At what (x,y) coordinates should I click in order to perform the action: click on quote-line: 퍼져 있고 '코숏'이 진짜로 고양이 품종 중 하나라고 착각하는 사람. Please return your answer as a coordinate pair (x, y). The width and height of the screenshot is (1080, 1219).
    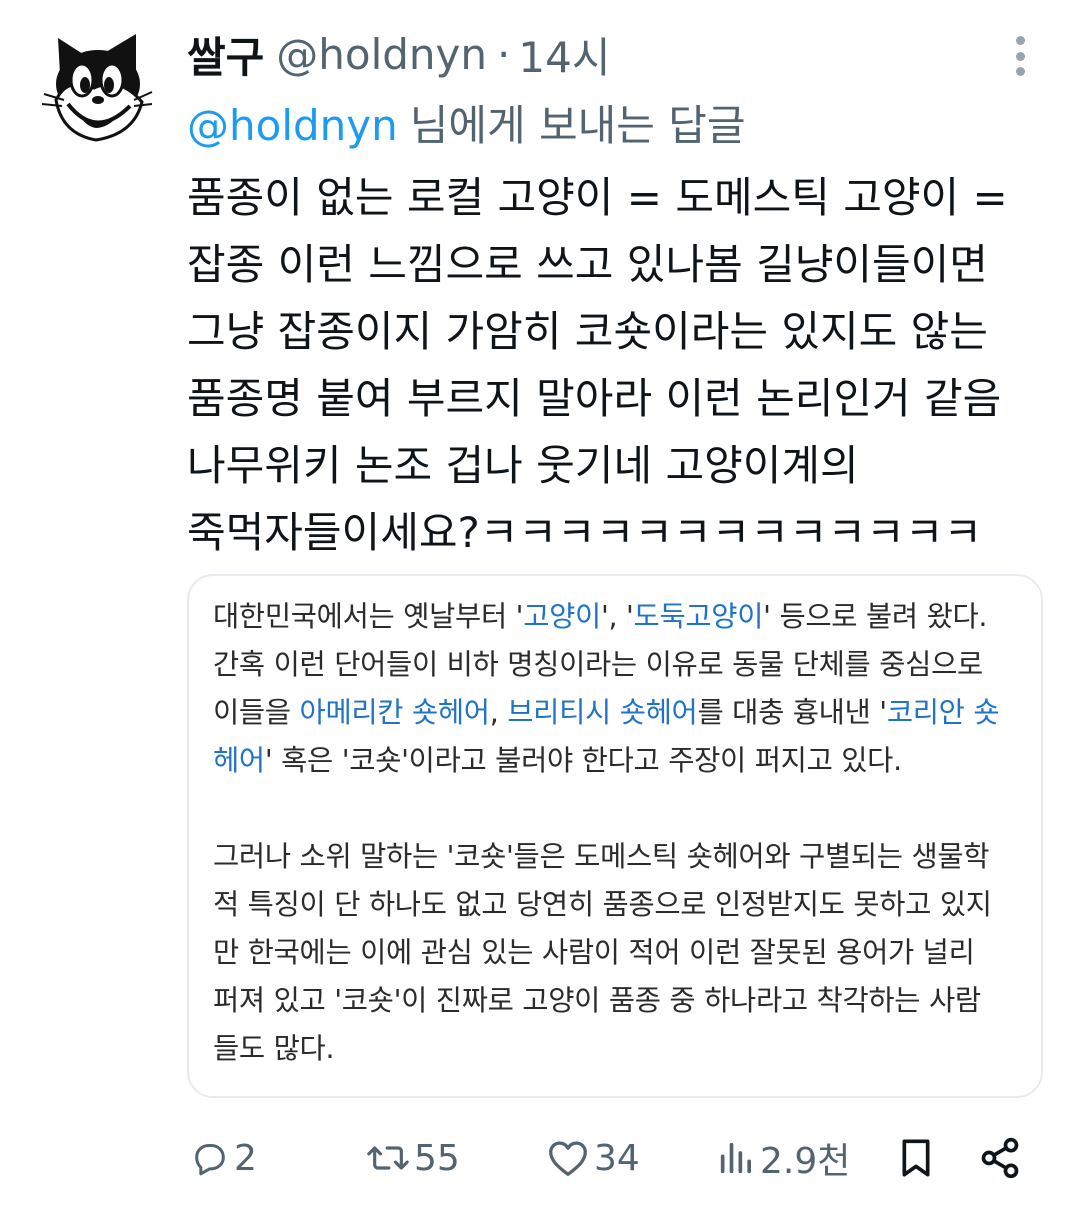
    Looking at the image, I should click on (597, 1000).